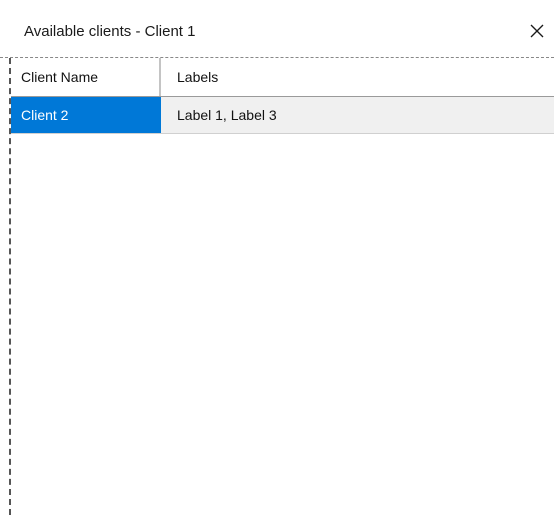 This screenshot has height=515, width=554. Describe the element at coordinates (357, 77) in the screenshot. I see `column-header-labels: Labels` at that location.